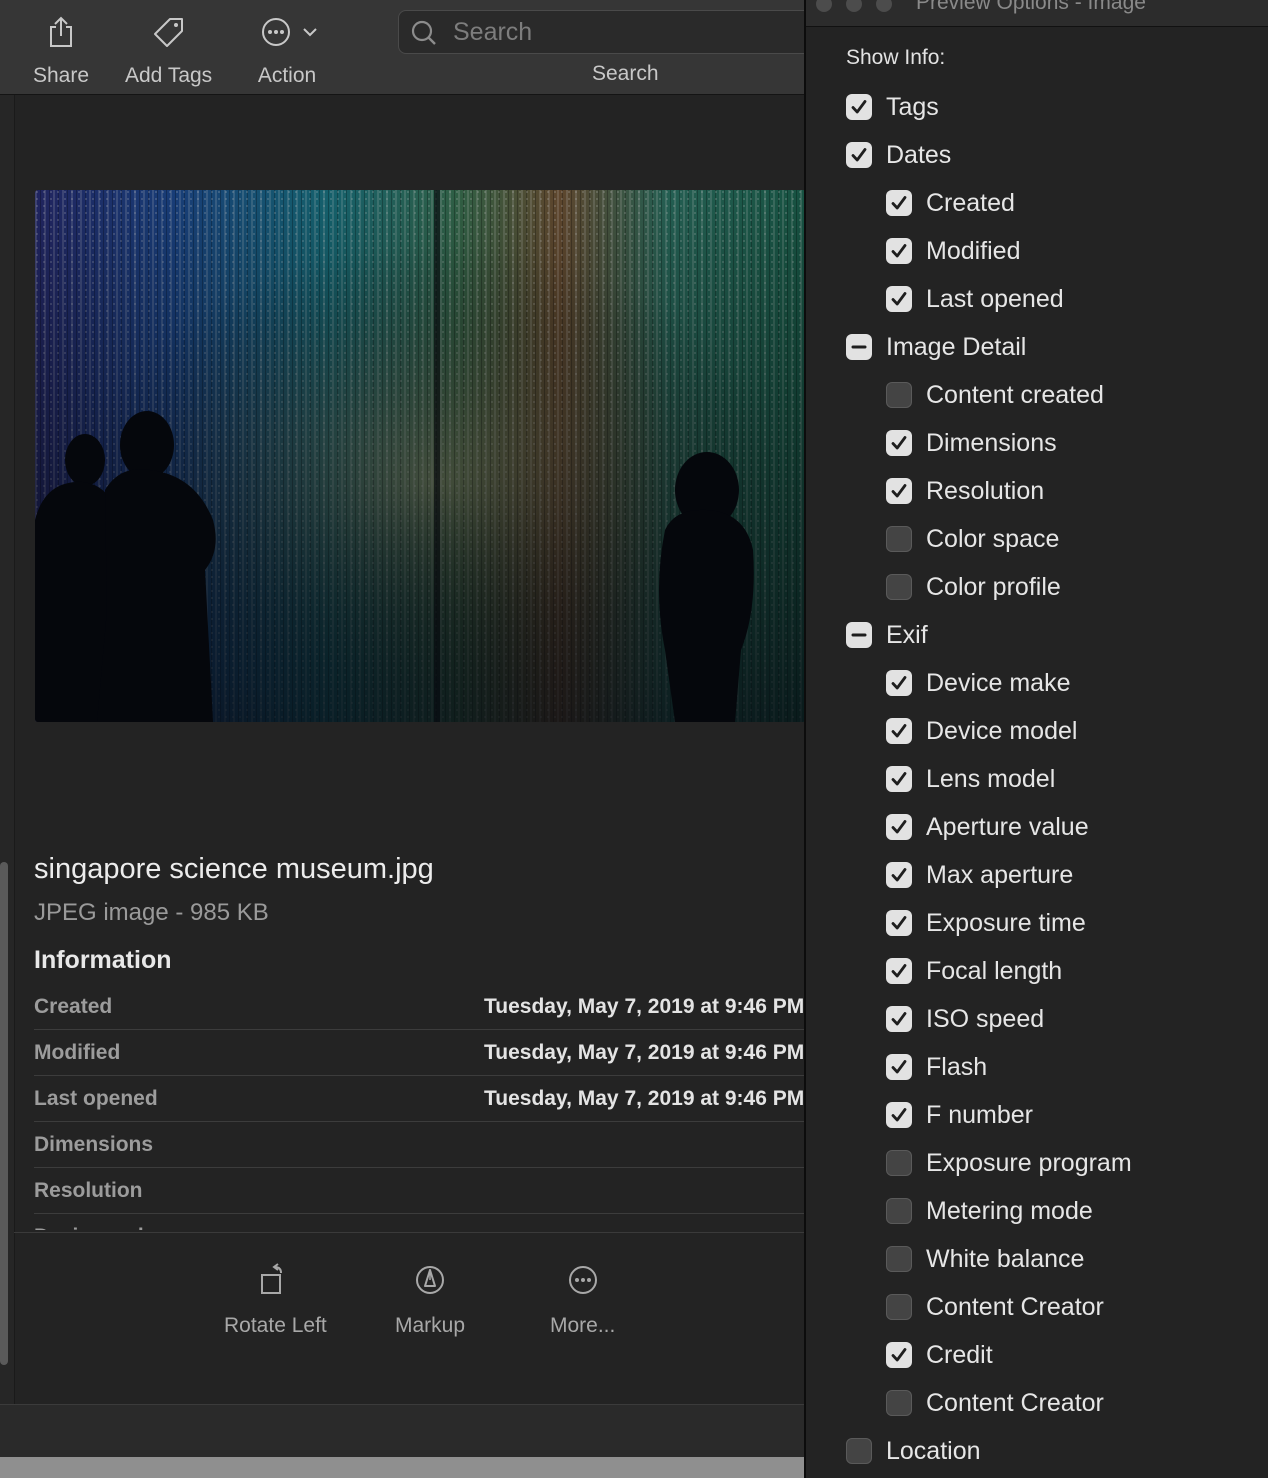 This screenshot has height=1478, width=1268. Describe the element at coordinates (420, 1191) in the screenshot. I see `info-row: Resolution` at that location.